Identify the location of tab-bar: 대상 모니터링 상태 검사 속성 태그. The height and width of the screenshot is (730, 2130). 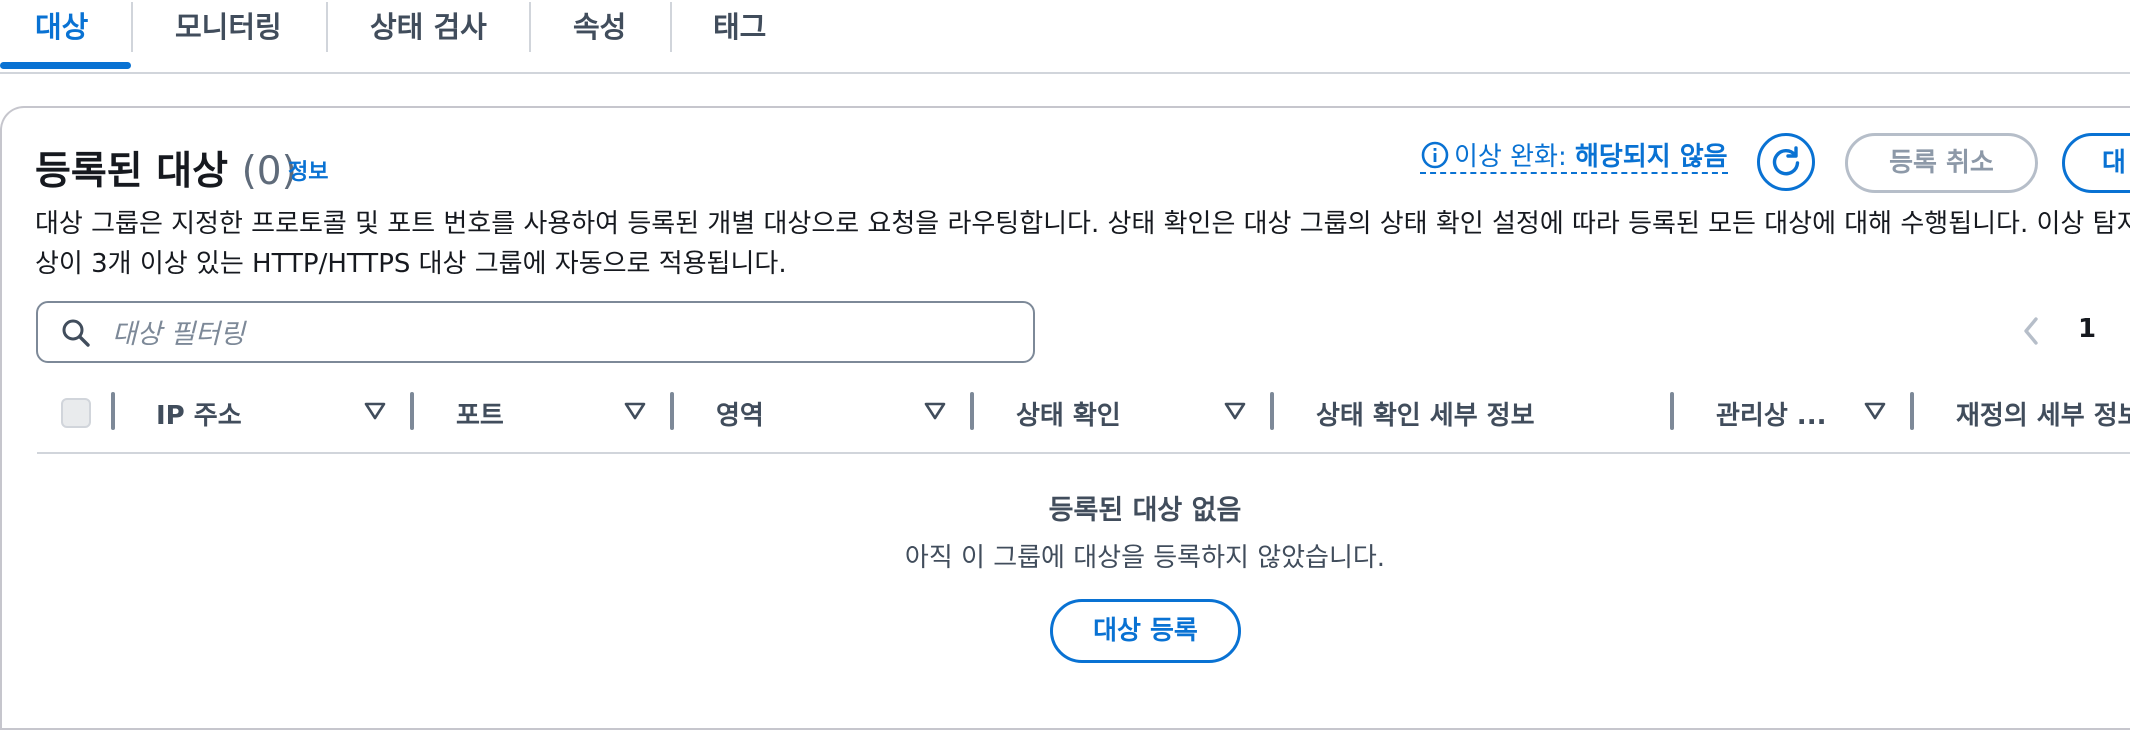
(1065, 37).